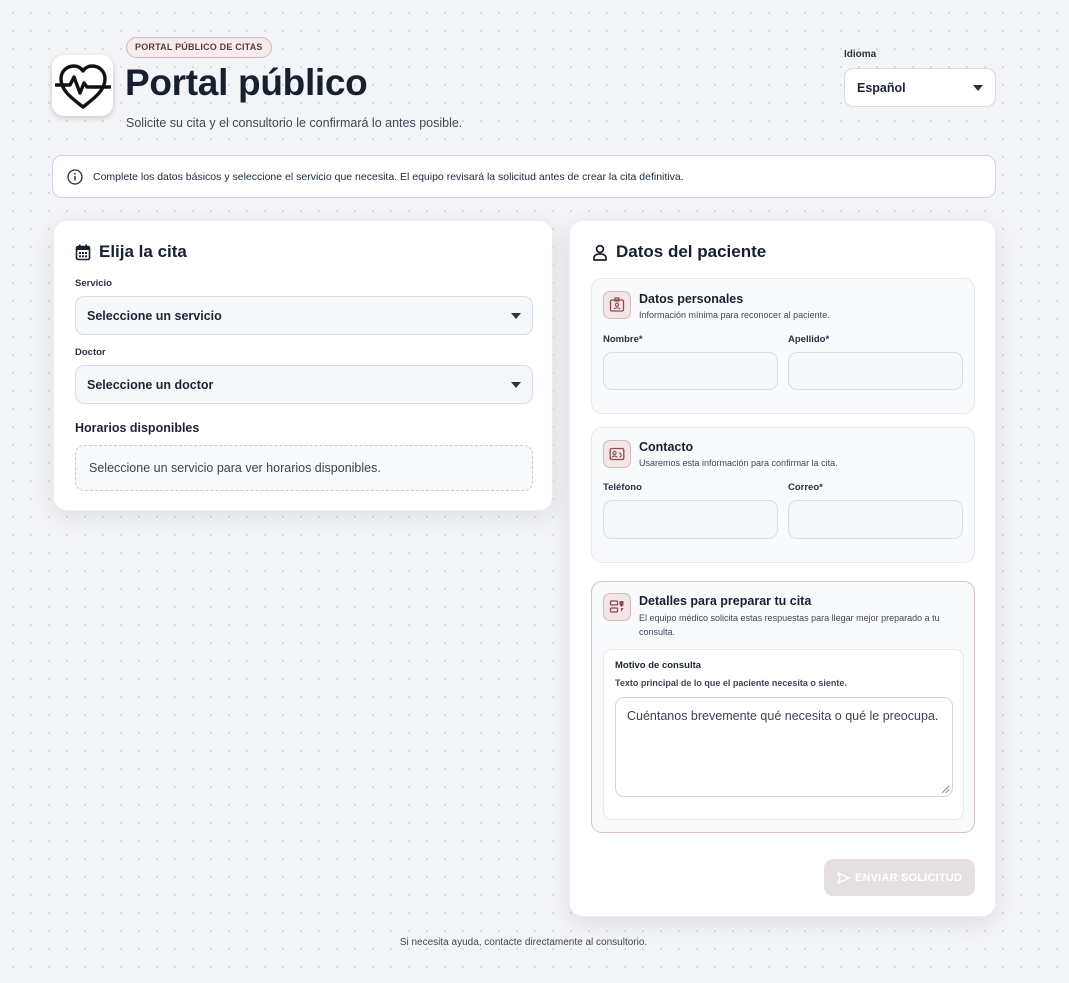 Image resolution: width=1069 pixels, height=983 pixels. Describe the element at coordinates (725, 601) in the screenshot. I see `details-section-title: Detalles para preparar tu cita` at that location.